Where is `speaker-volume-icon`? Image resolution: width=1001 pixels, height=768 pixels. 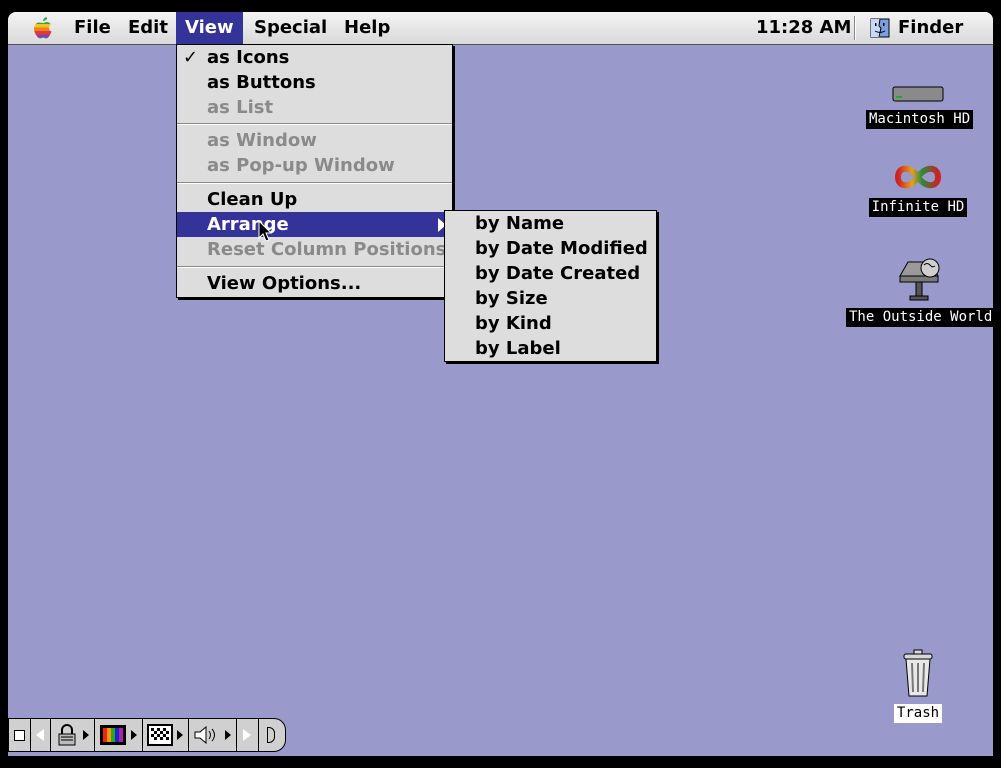
speaker-volume-icon is located at coordinates (213, 735).